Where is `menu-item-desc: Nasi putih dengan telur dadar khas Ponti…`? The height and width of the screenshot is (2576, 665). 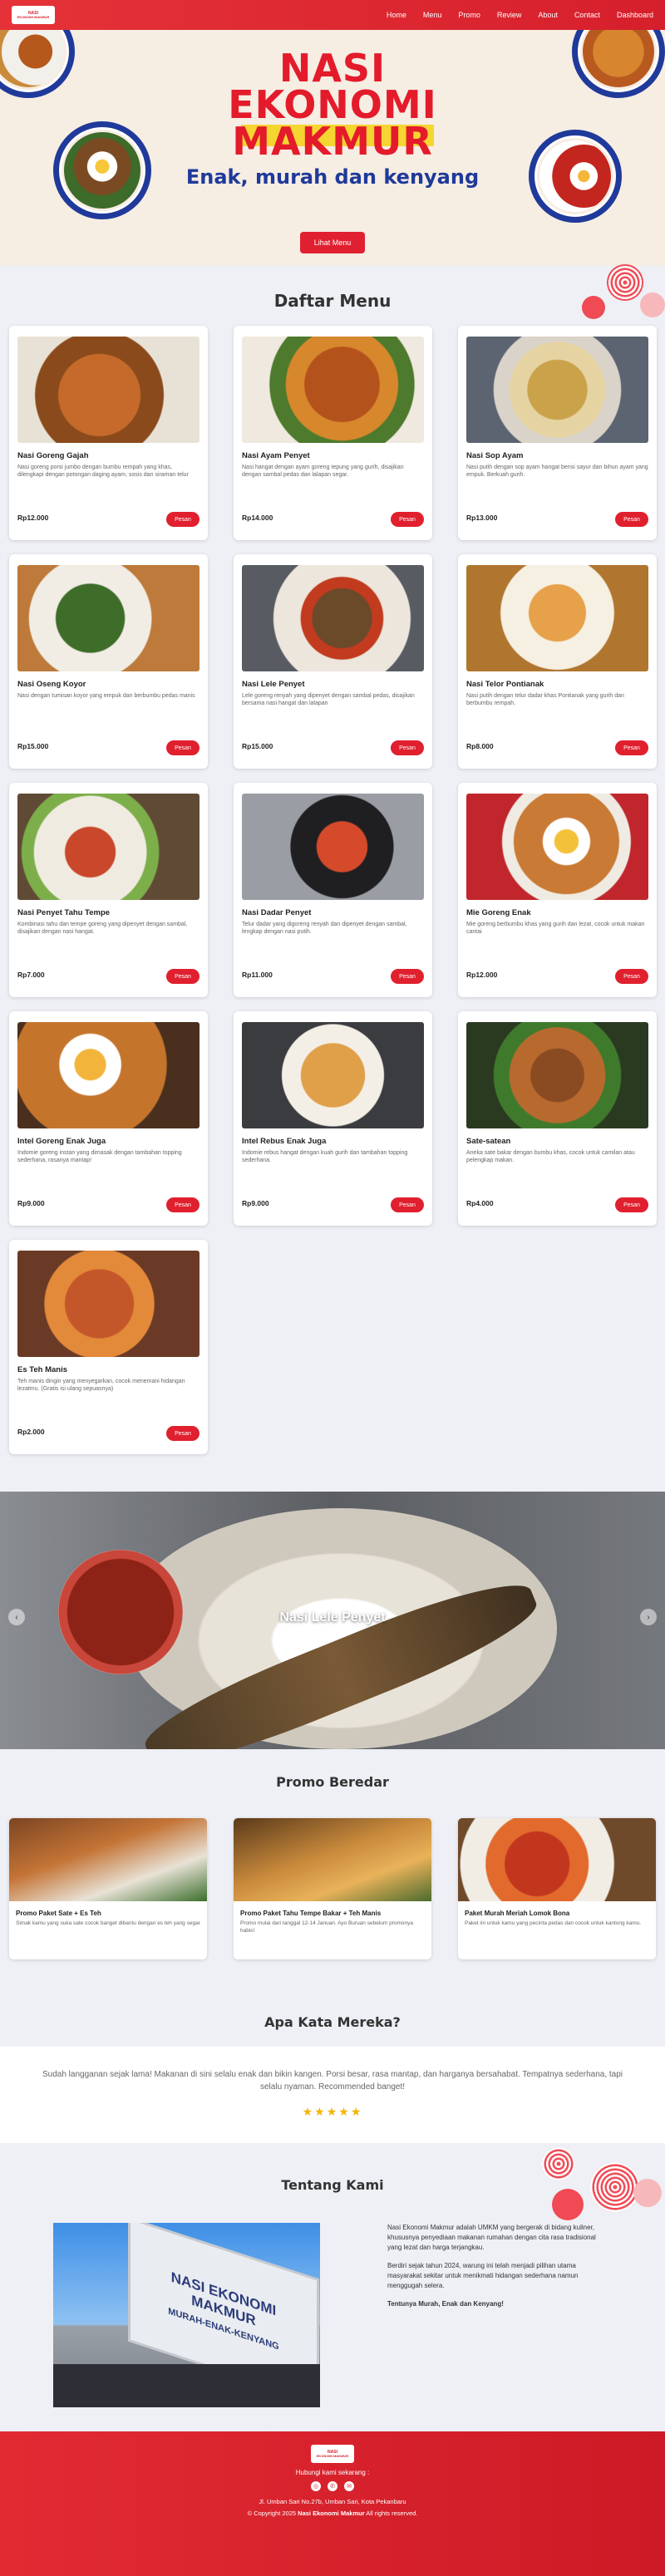 menu-item-desc: Nasi putih dengan telur dadar khas Ponti… is located at coordinates (545, 700).